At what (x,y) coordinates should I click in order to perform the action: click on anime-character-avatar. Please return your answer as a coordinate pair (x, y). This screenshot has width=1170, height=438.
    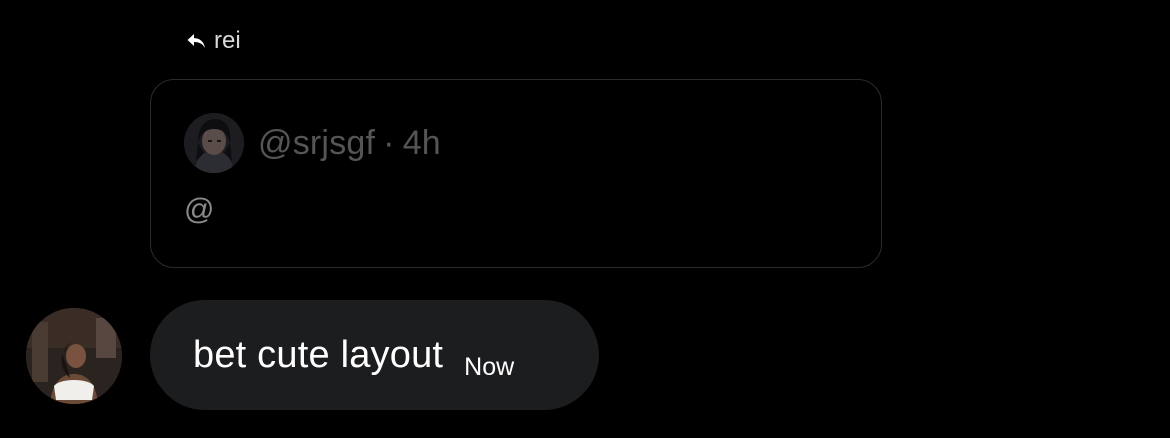
    Looking at the image, I should click on (214, 143).